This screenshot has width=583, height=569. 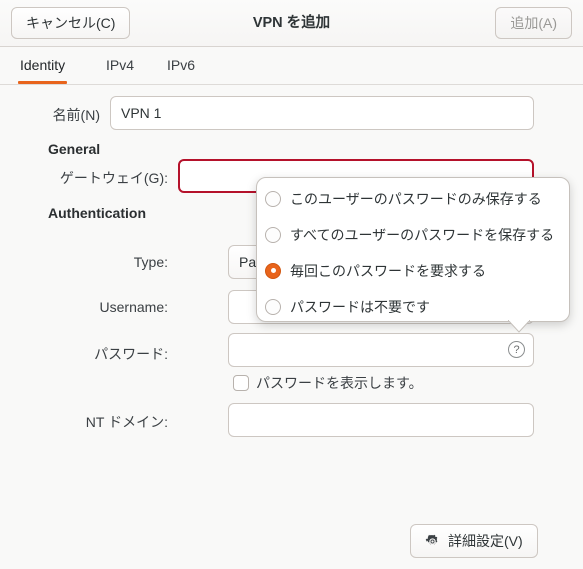 What do you see at coordinates (339, 383) in the screenshot?
I see `show-password-label: パスワードを表示します。` at bounding box center [339, 383].